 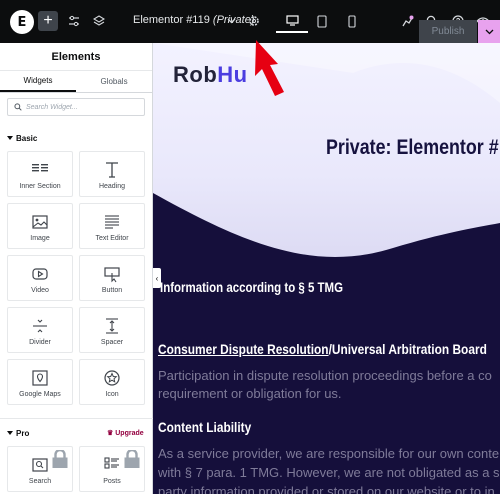 What do you see at coordinates (40, 290) in the screenshot?
I see `widget-label: Video` at bounding box center [40, 290].